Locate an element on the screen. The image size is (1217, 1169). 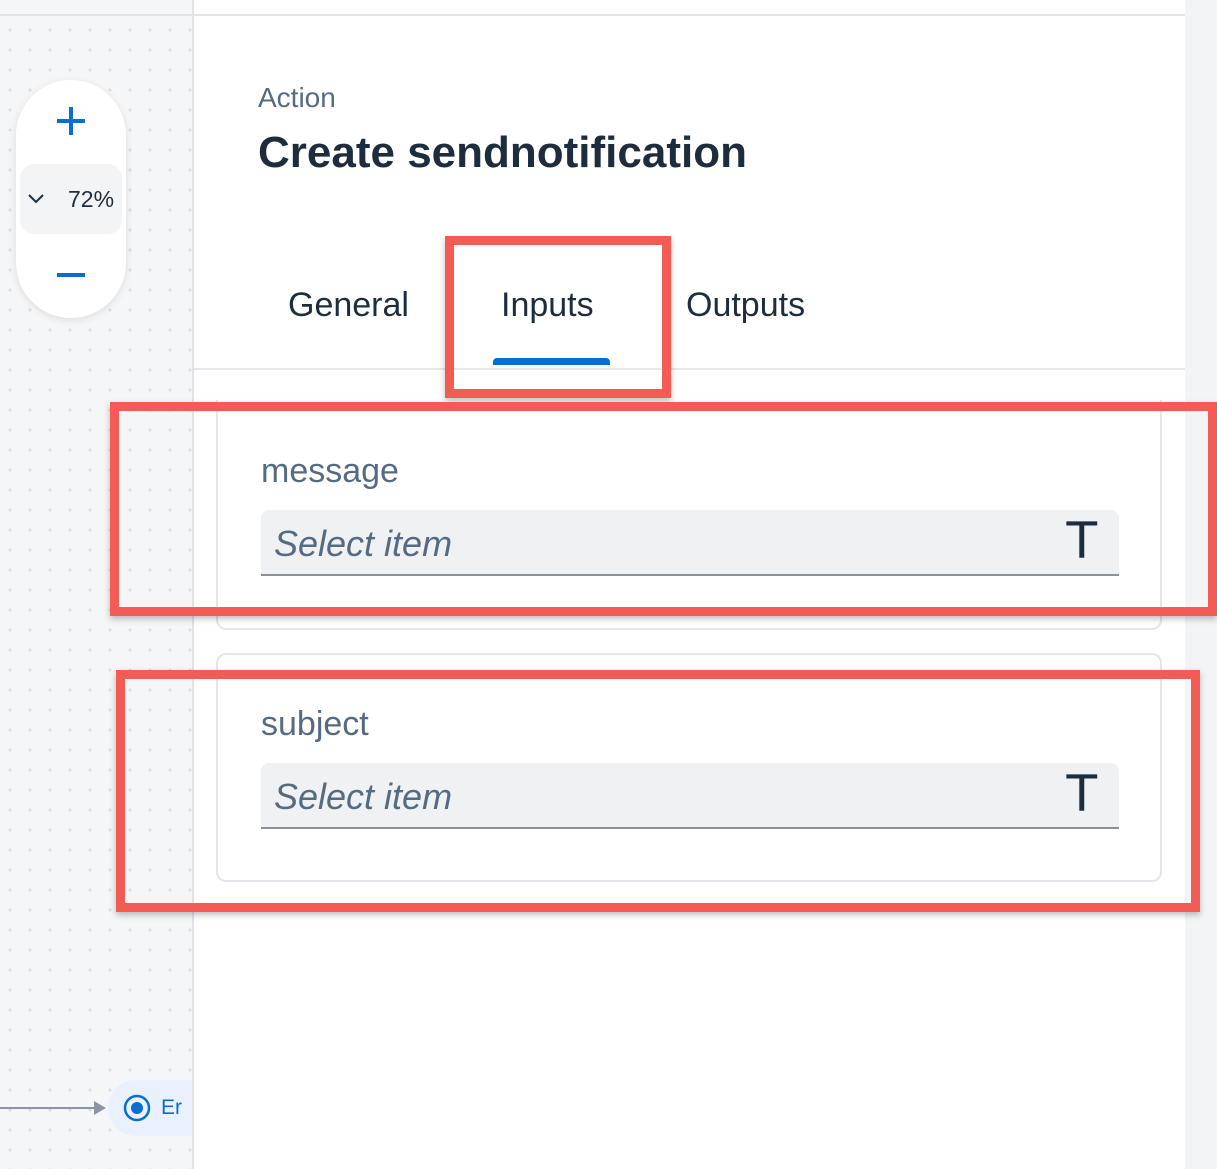
page-title: Create sendnotification is located at coordinates (502, 152).